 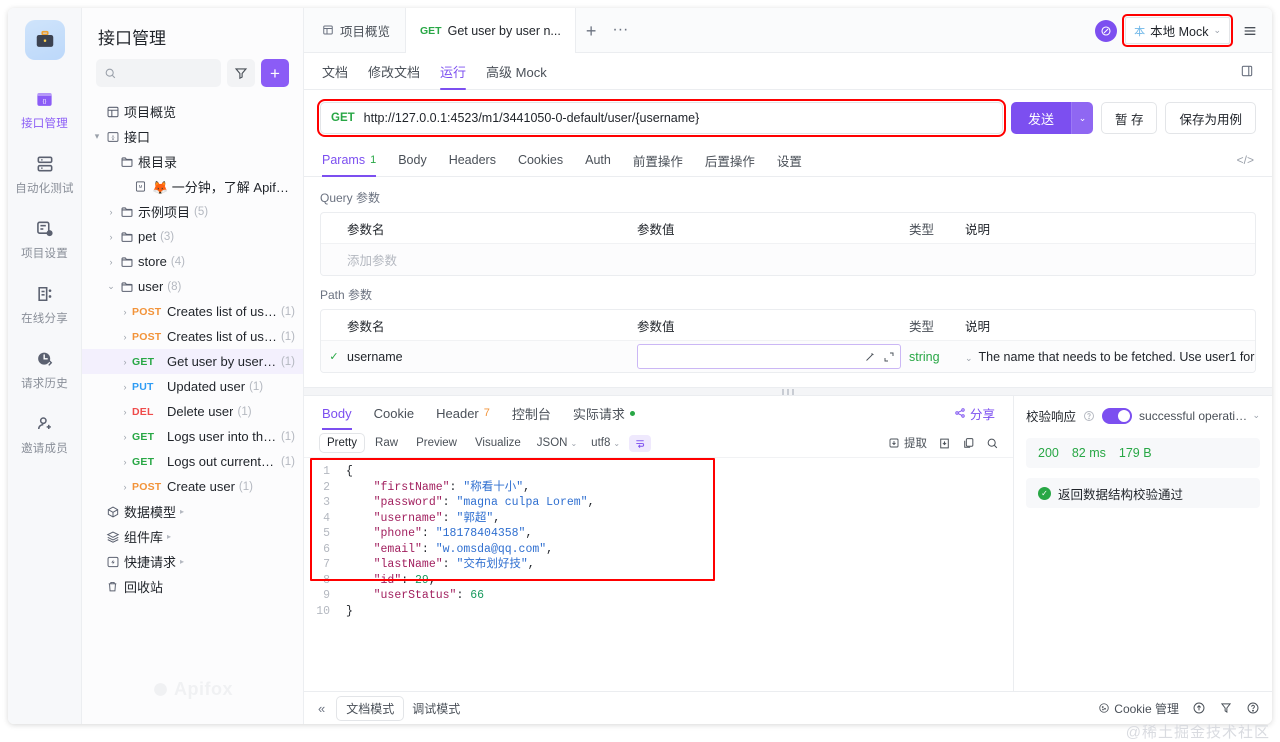 What do you see at coordinates (1253, 708) in the screenshot?
I see `help-circle-icon` at bounding box center [1253, 708].